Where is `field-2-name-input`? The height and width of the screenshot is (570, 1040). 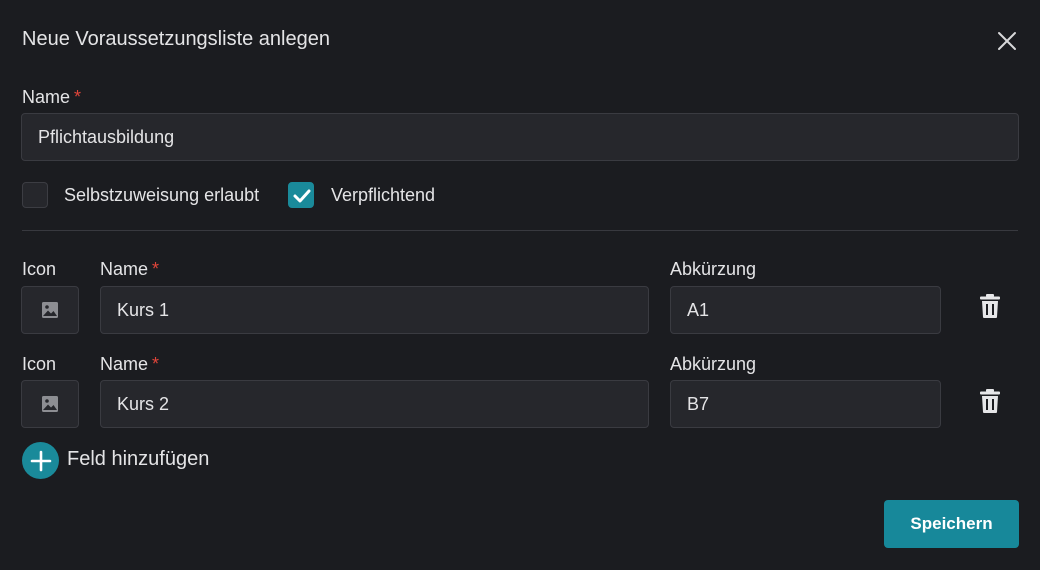
field-2-name-input is located at coordinates (374, 404).